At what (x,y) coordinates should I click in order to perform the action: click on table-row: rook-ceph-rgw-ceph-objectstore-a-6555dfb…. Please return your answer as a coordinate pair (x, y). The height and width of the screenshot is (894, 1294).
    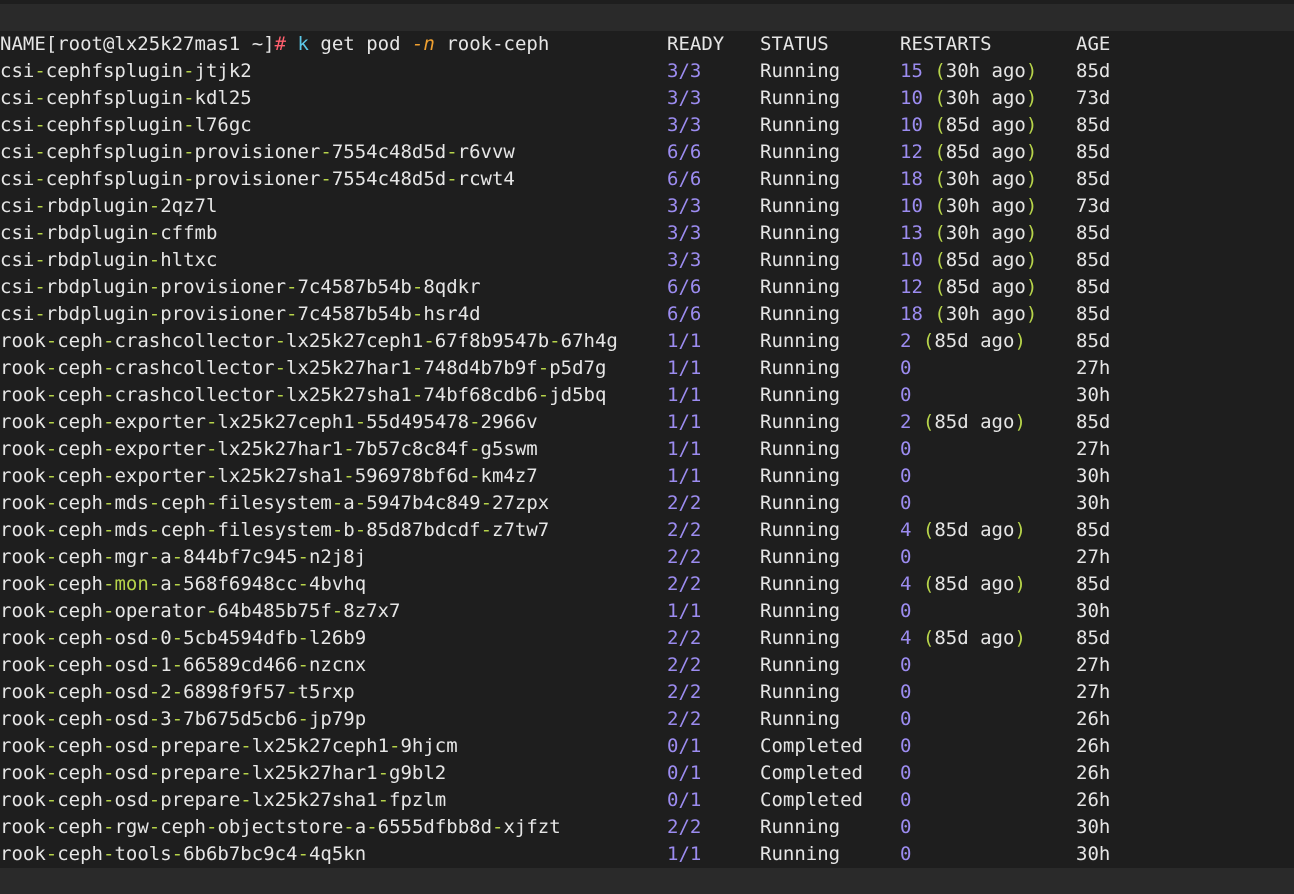
    Looking at the image, I should click on (647, 827).